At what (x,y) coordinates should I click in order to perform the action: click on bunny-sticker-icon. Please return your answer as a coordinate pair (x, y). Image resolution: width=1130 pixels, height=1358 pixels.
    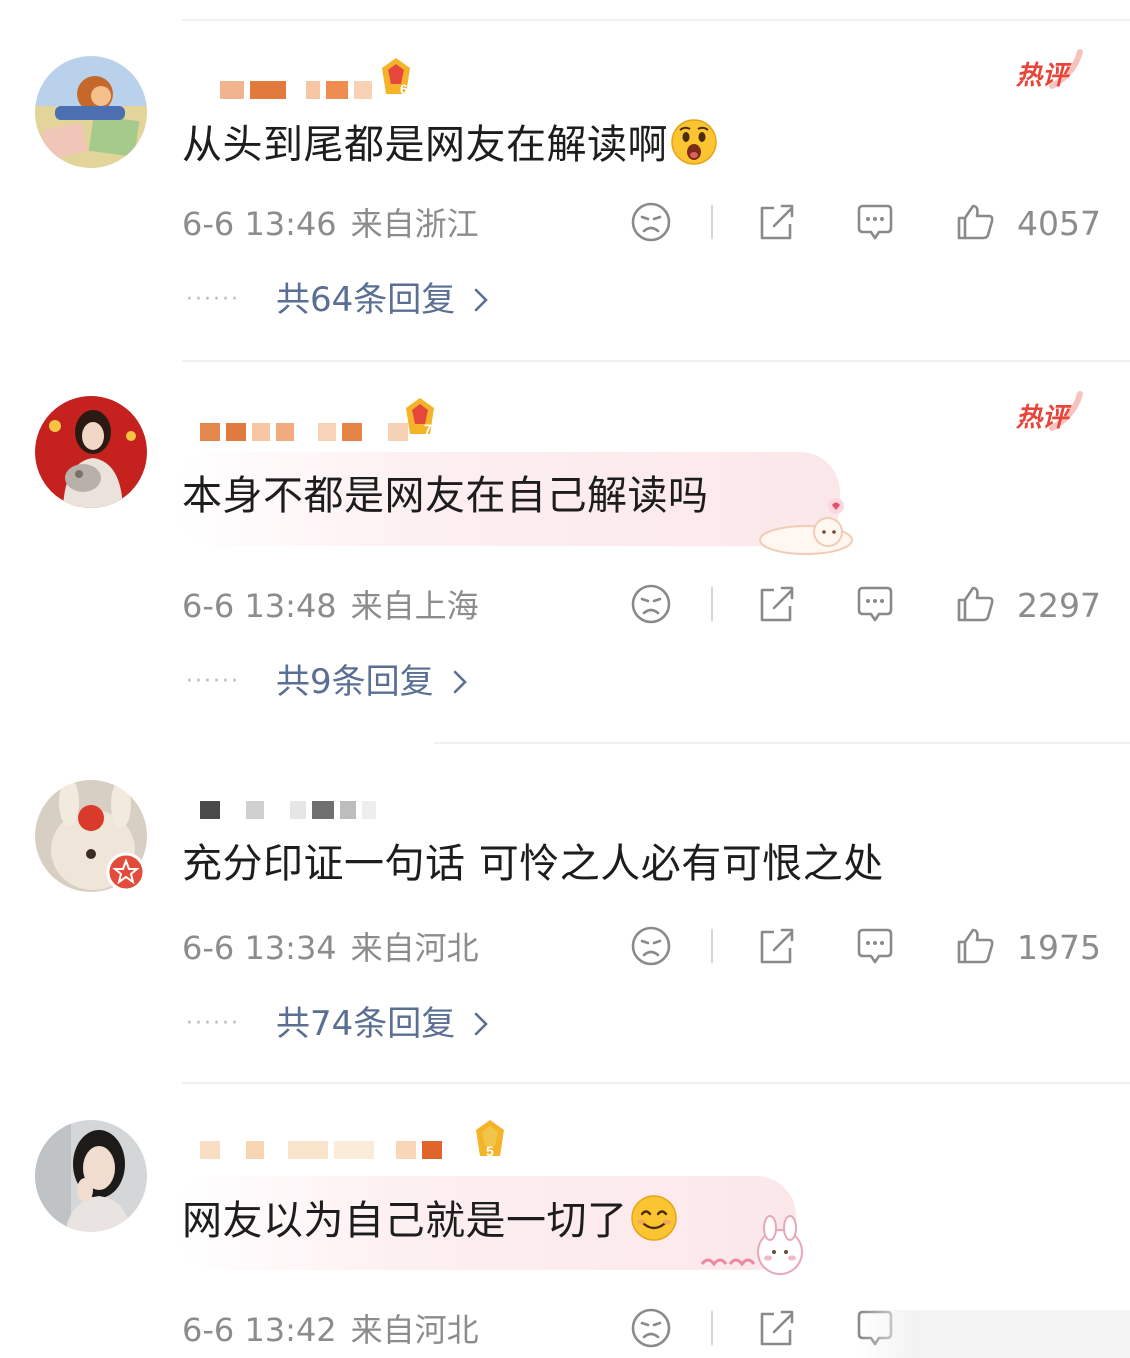
    Looking at the image, I should click on (751, 1245).